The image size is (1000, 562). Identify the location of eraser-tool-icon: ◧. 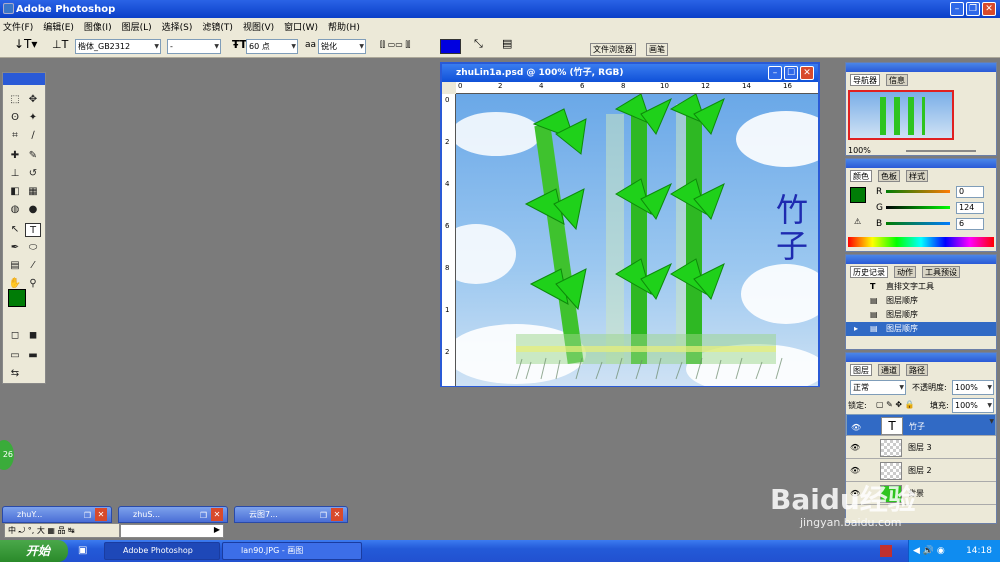
(15, 192).